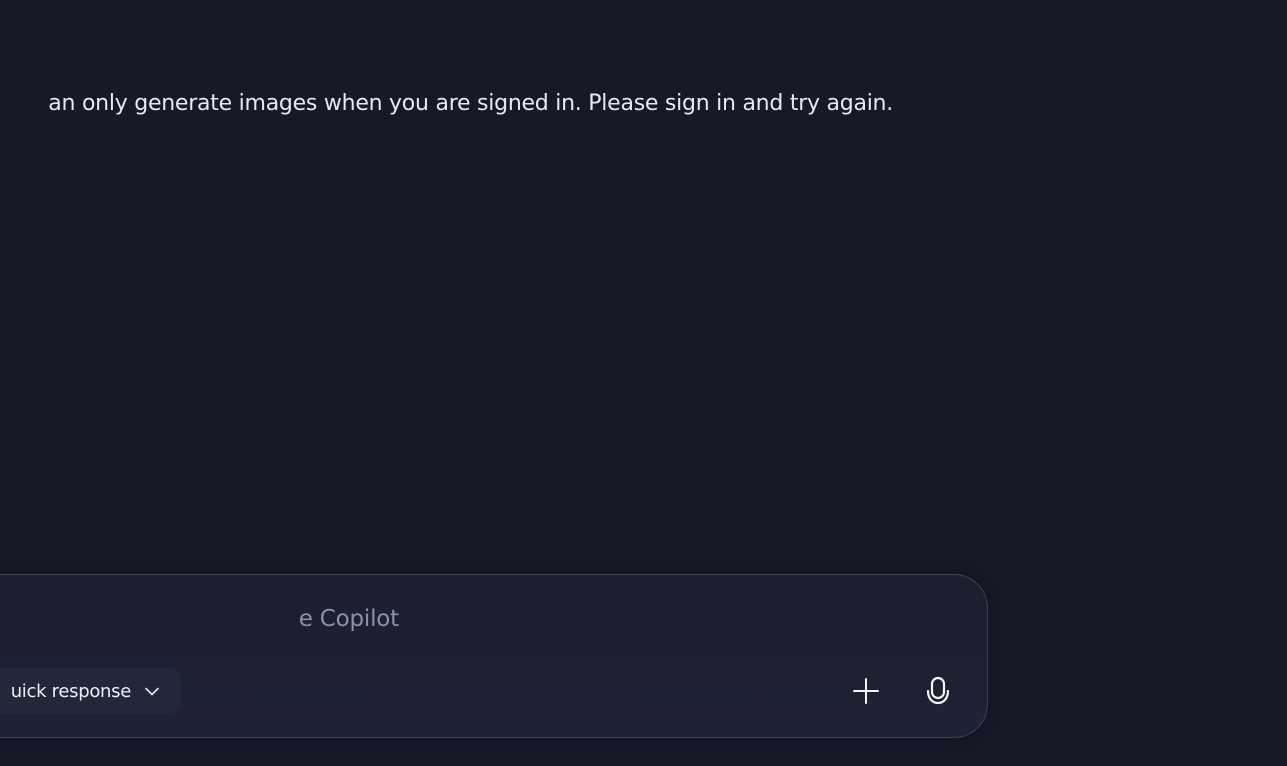 The image size is (1287, 766). I want to click on message-input-placeholder: e Copilot, so click(349, 619).